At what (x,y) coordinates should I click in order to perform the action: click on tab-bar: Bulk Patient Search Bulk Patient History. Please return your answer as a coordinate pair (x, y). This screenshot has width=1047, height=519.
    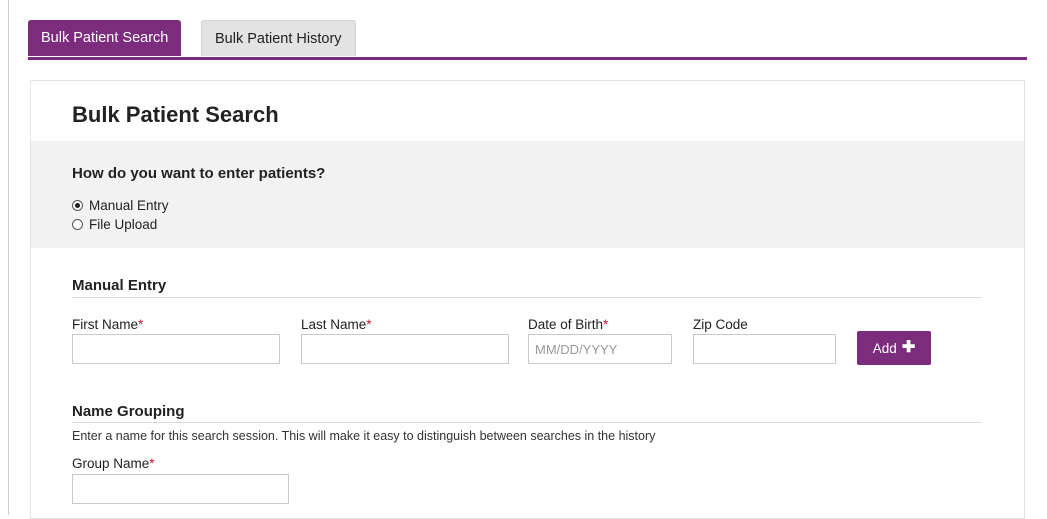
    Looking at the image, I should click on (527, 39).